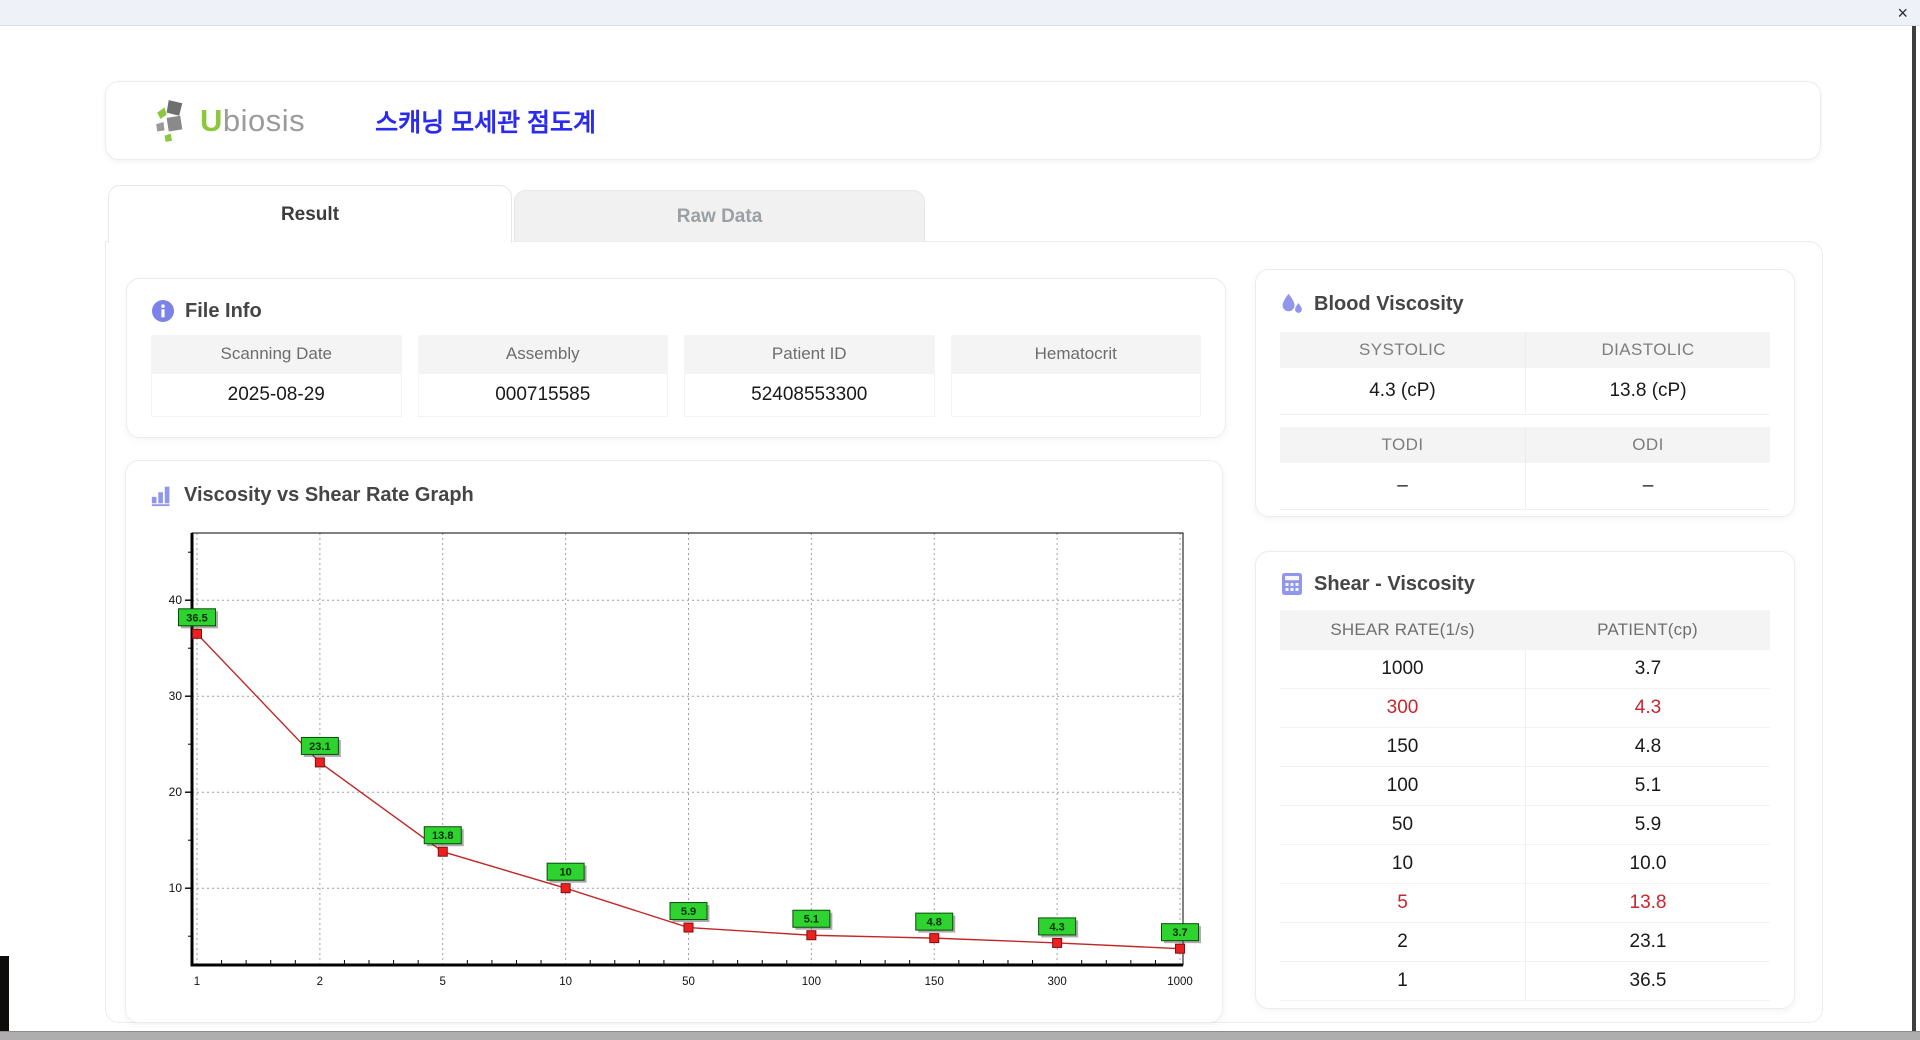 Image resolution: width=1920 pixels, height=1040 pixels. I want to click on svg-text: 4.3, so click(1056, 927).